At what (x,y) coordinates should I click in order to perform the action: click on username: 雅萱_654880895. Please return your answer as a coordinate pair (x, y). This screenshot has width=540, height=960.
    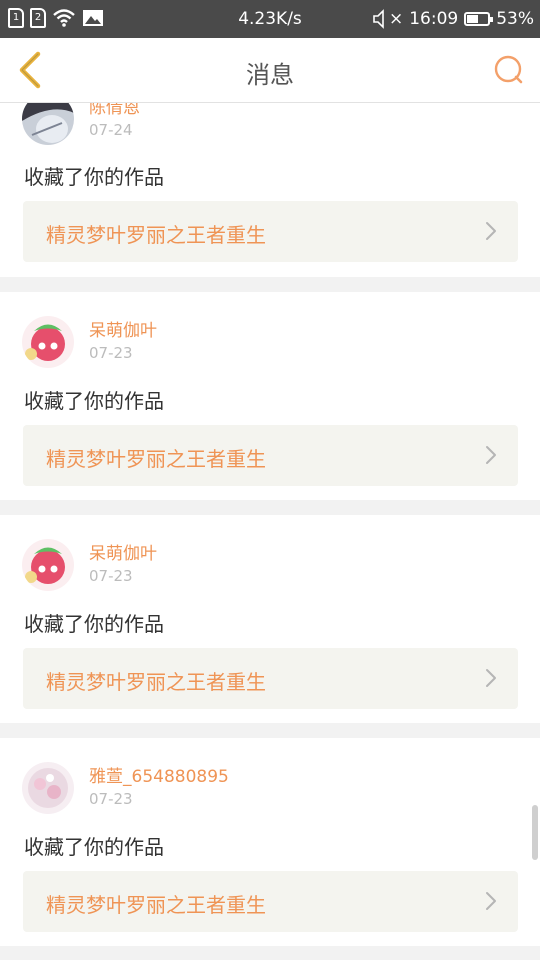
    Looking at the image, I should click on (159, 774).